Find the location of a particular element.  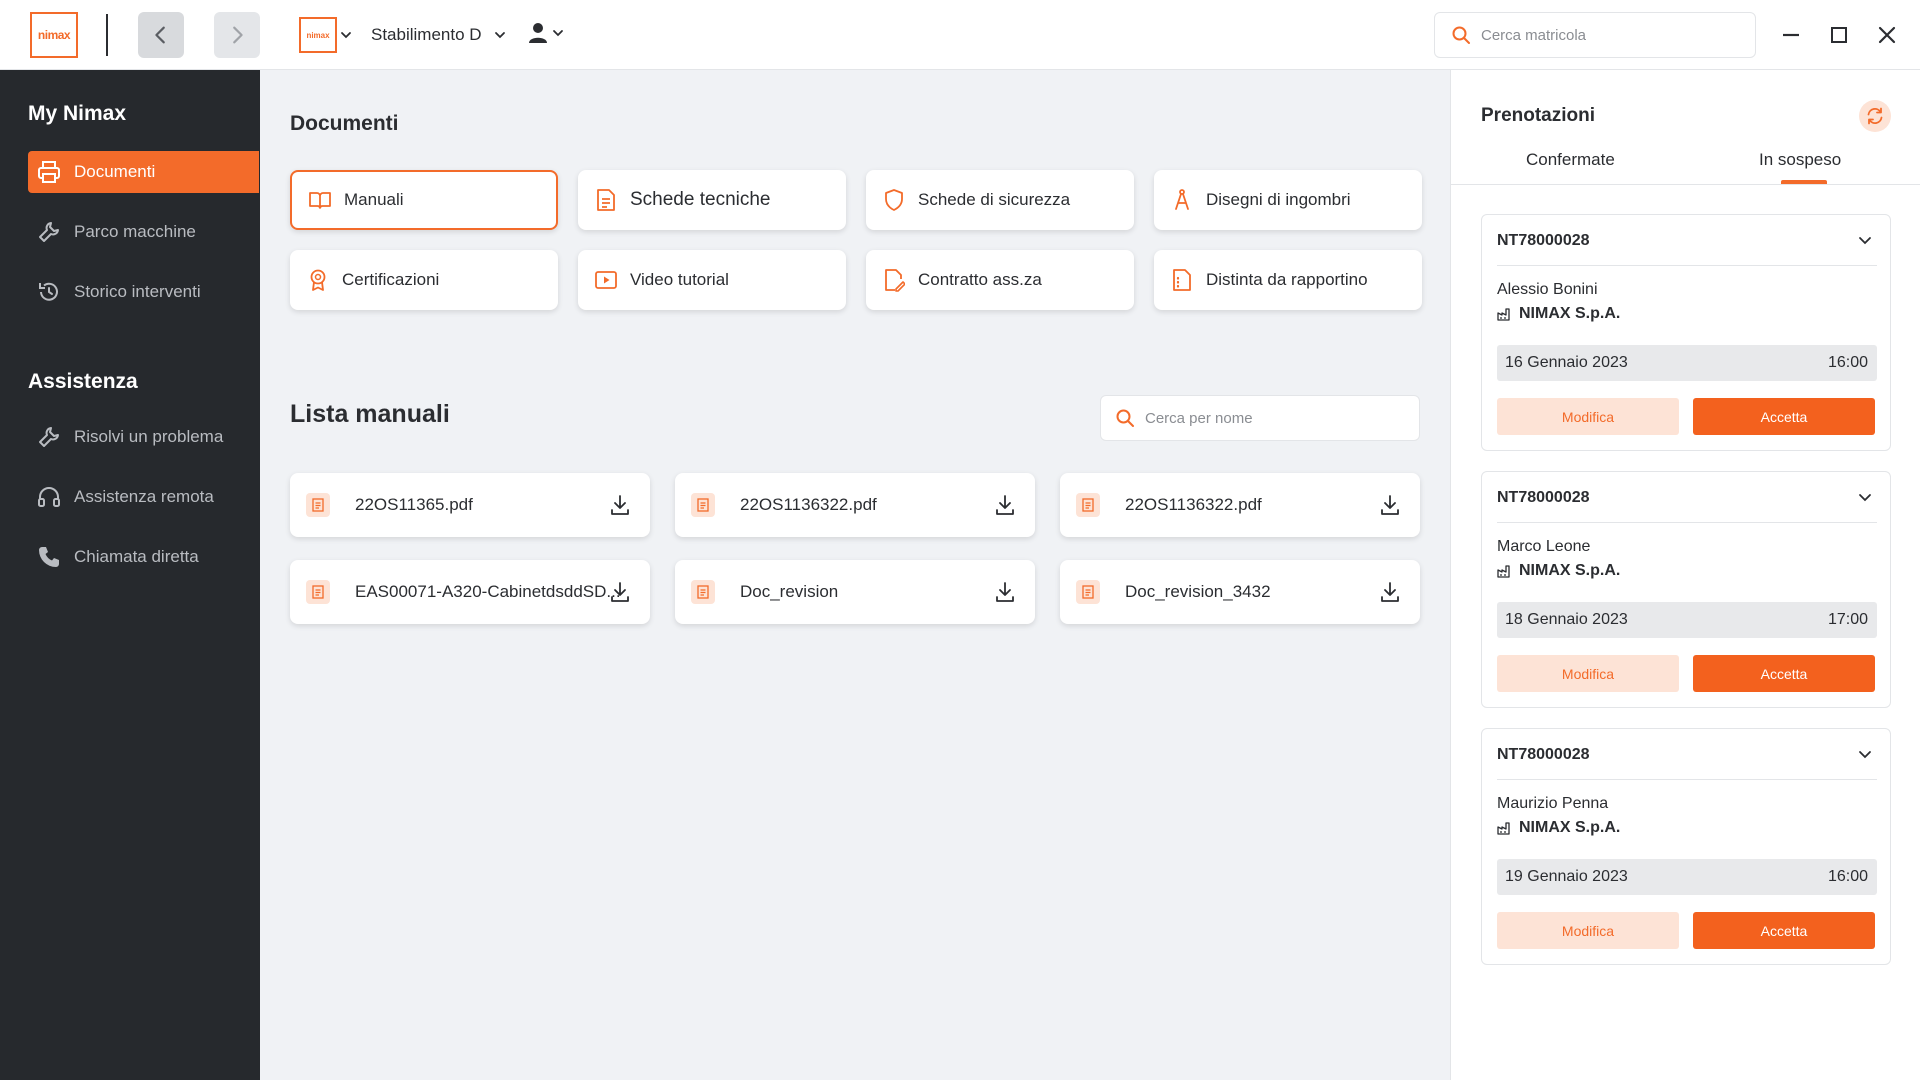

headset-icon is located at coordinates (49, 497).